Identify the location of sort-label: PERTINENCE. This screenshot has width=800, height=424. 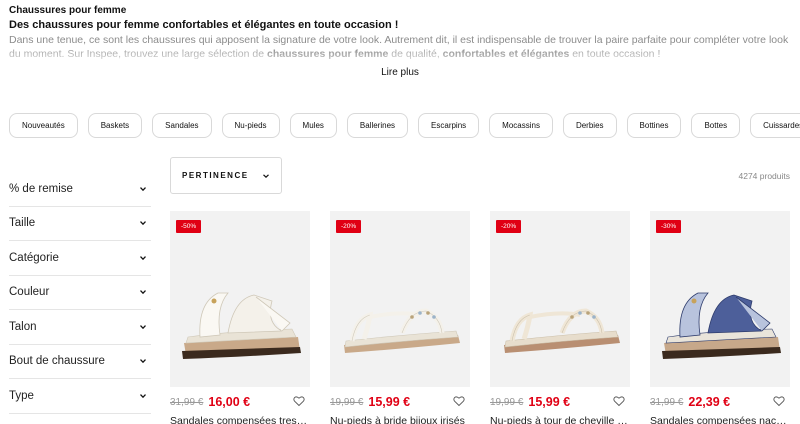
(215, 175).